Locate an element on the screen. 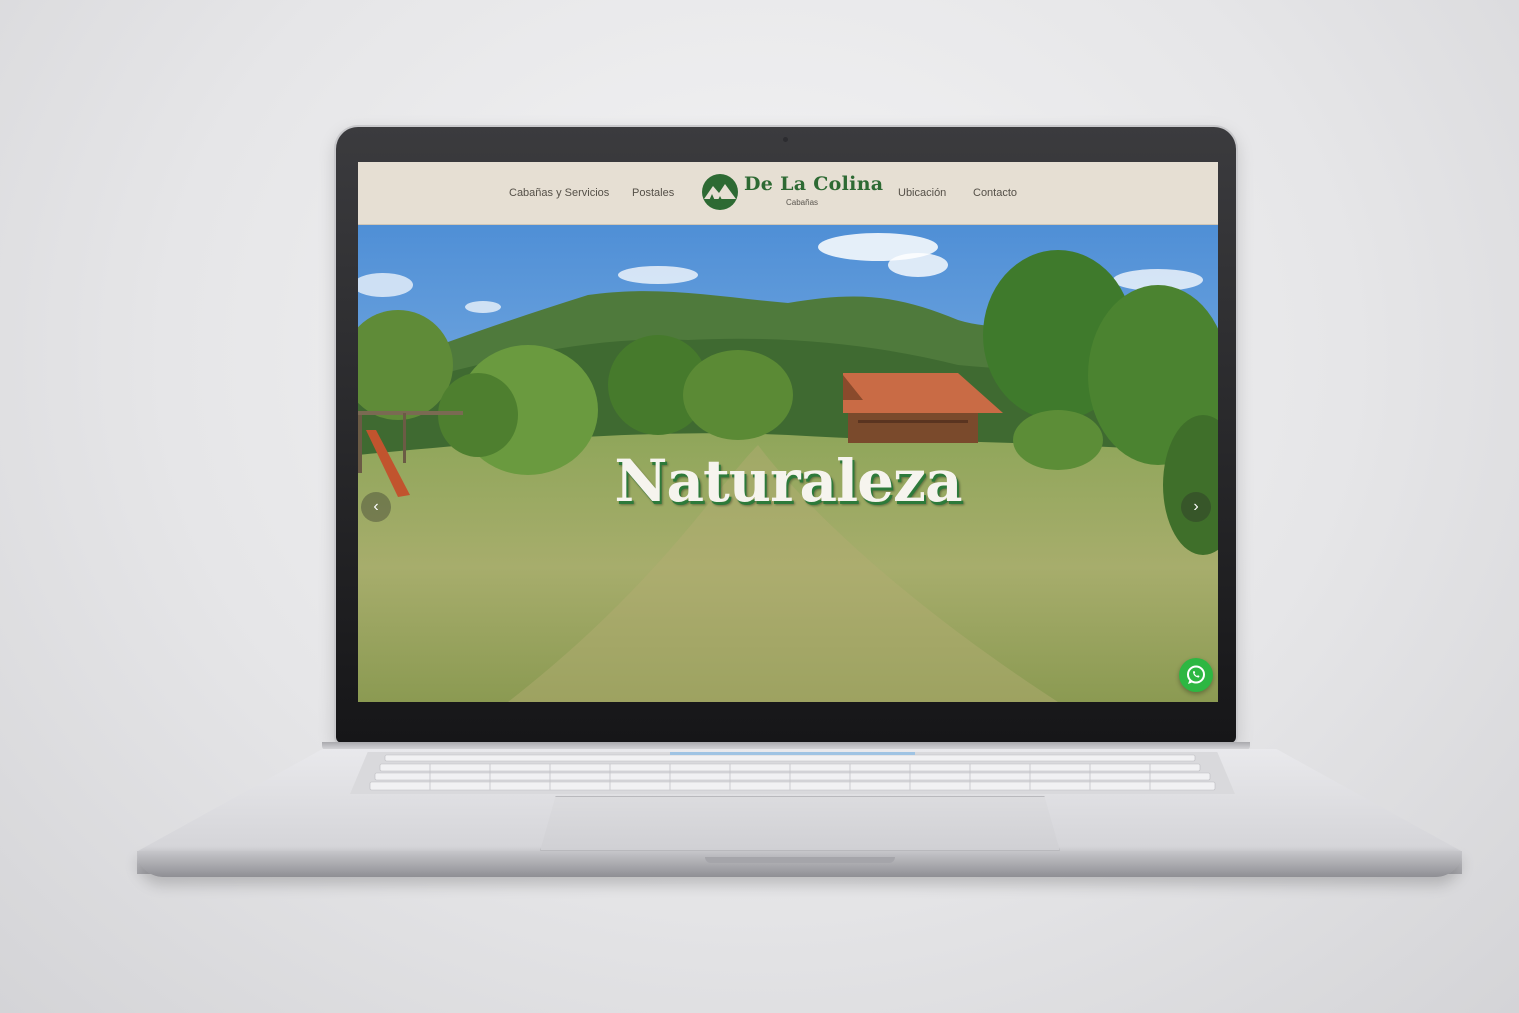 Image resolution: width=1519 pixels, height=1013 pixels. slider-prev-button: ‹ is located at coordinates (376, 507).